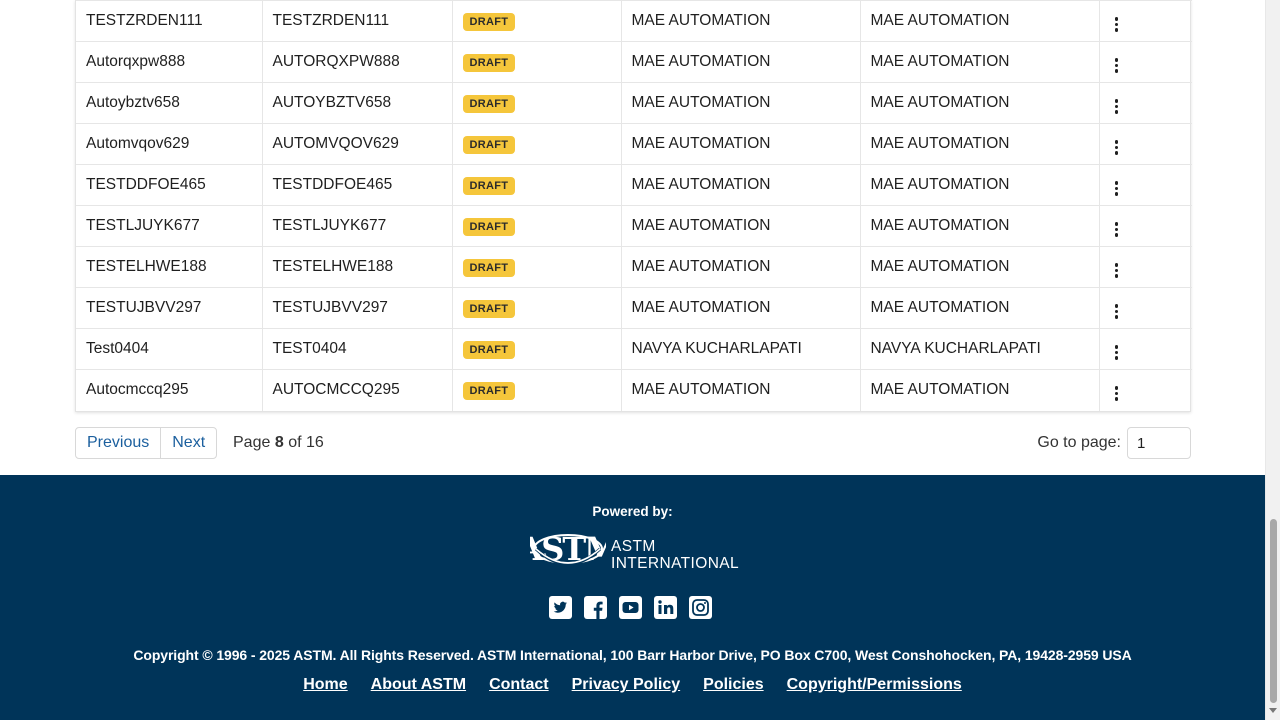  I want to click on cell-code: TEST0404, so click(357, 349).